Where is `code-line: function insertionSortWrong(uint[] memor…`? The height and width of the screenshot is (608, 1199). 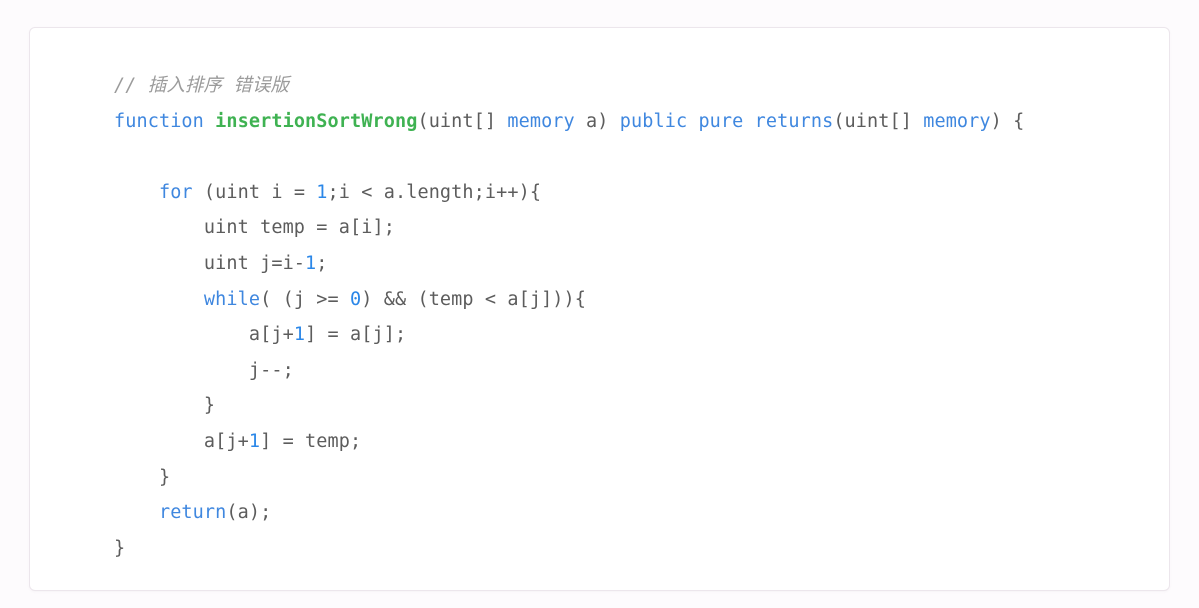 code-line: function insertionSortWrong(uint[] memor… is located at coordinates (569, 122).